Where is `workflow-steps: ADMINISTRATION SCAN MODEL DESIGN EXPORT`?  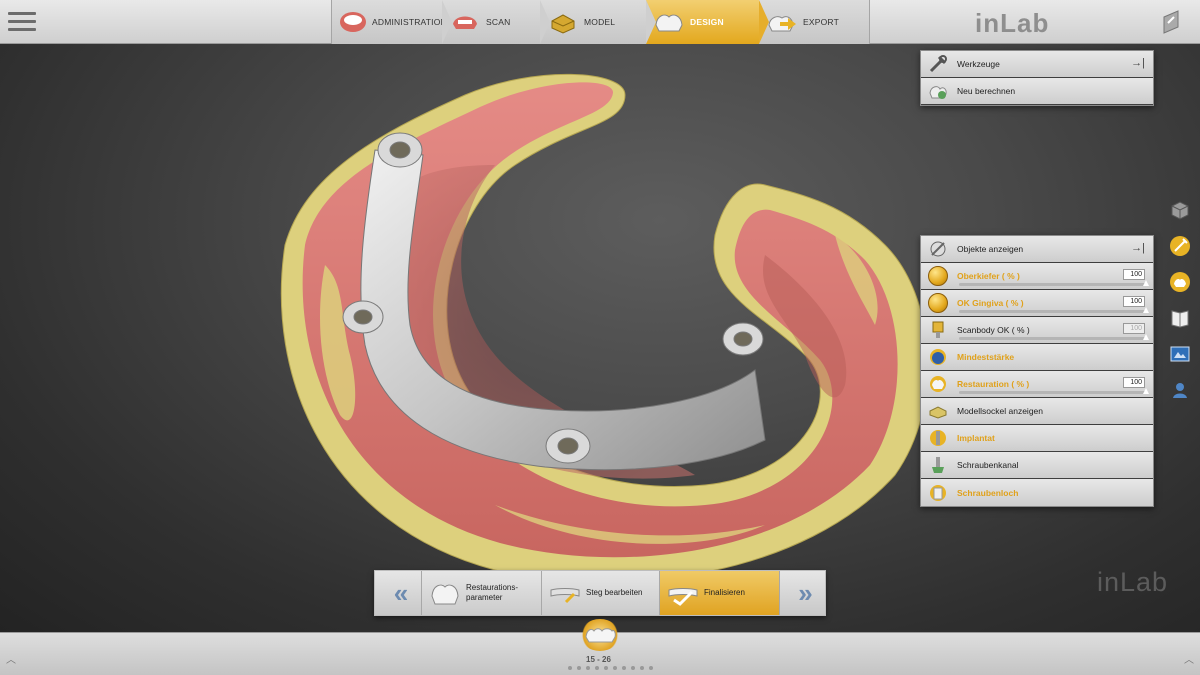
workflow-steps: ADMINISTRATION SCAN MODEL DESIGN EXPORT is located at coordinates (600, 22).